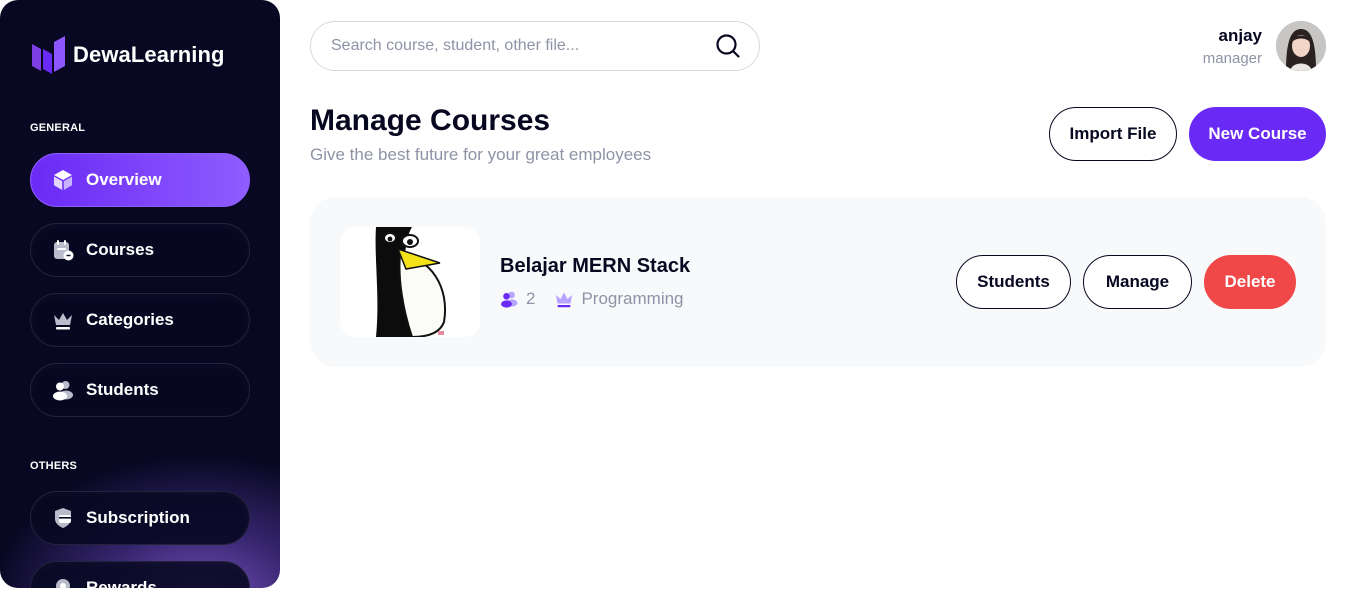  I want to click on sidebar-item-label: Subscription, so click(138, 517).